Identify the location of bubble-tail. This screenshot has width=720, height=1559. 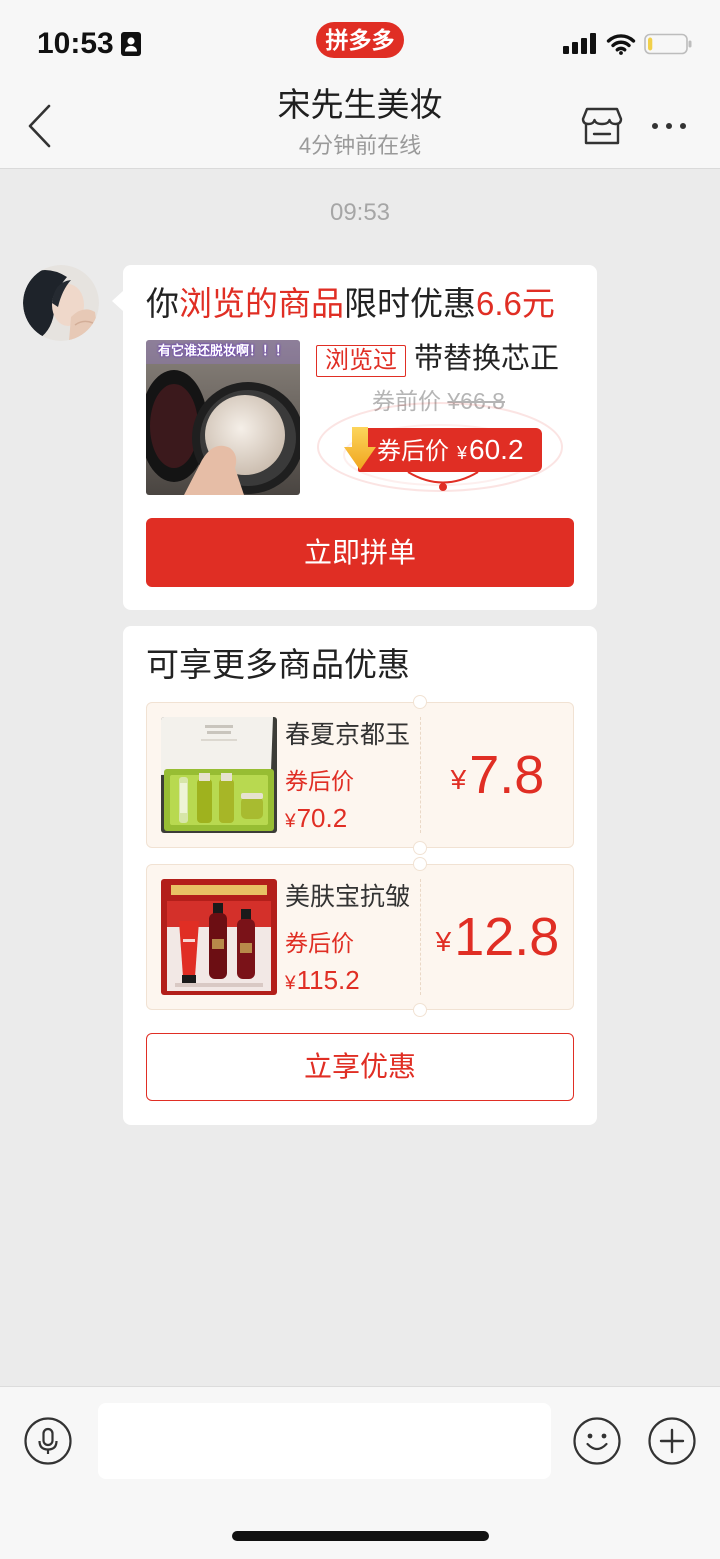
(117, 301).